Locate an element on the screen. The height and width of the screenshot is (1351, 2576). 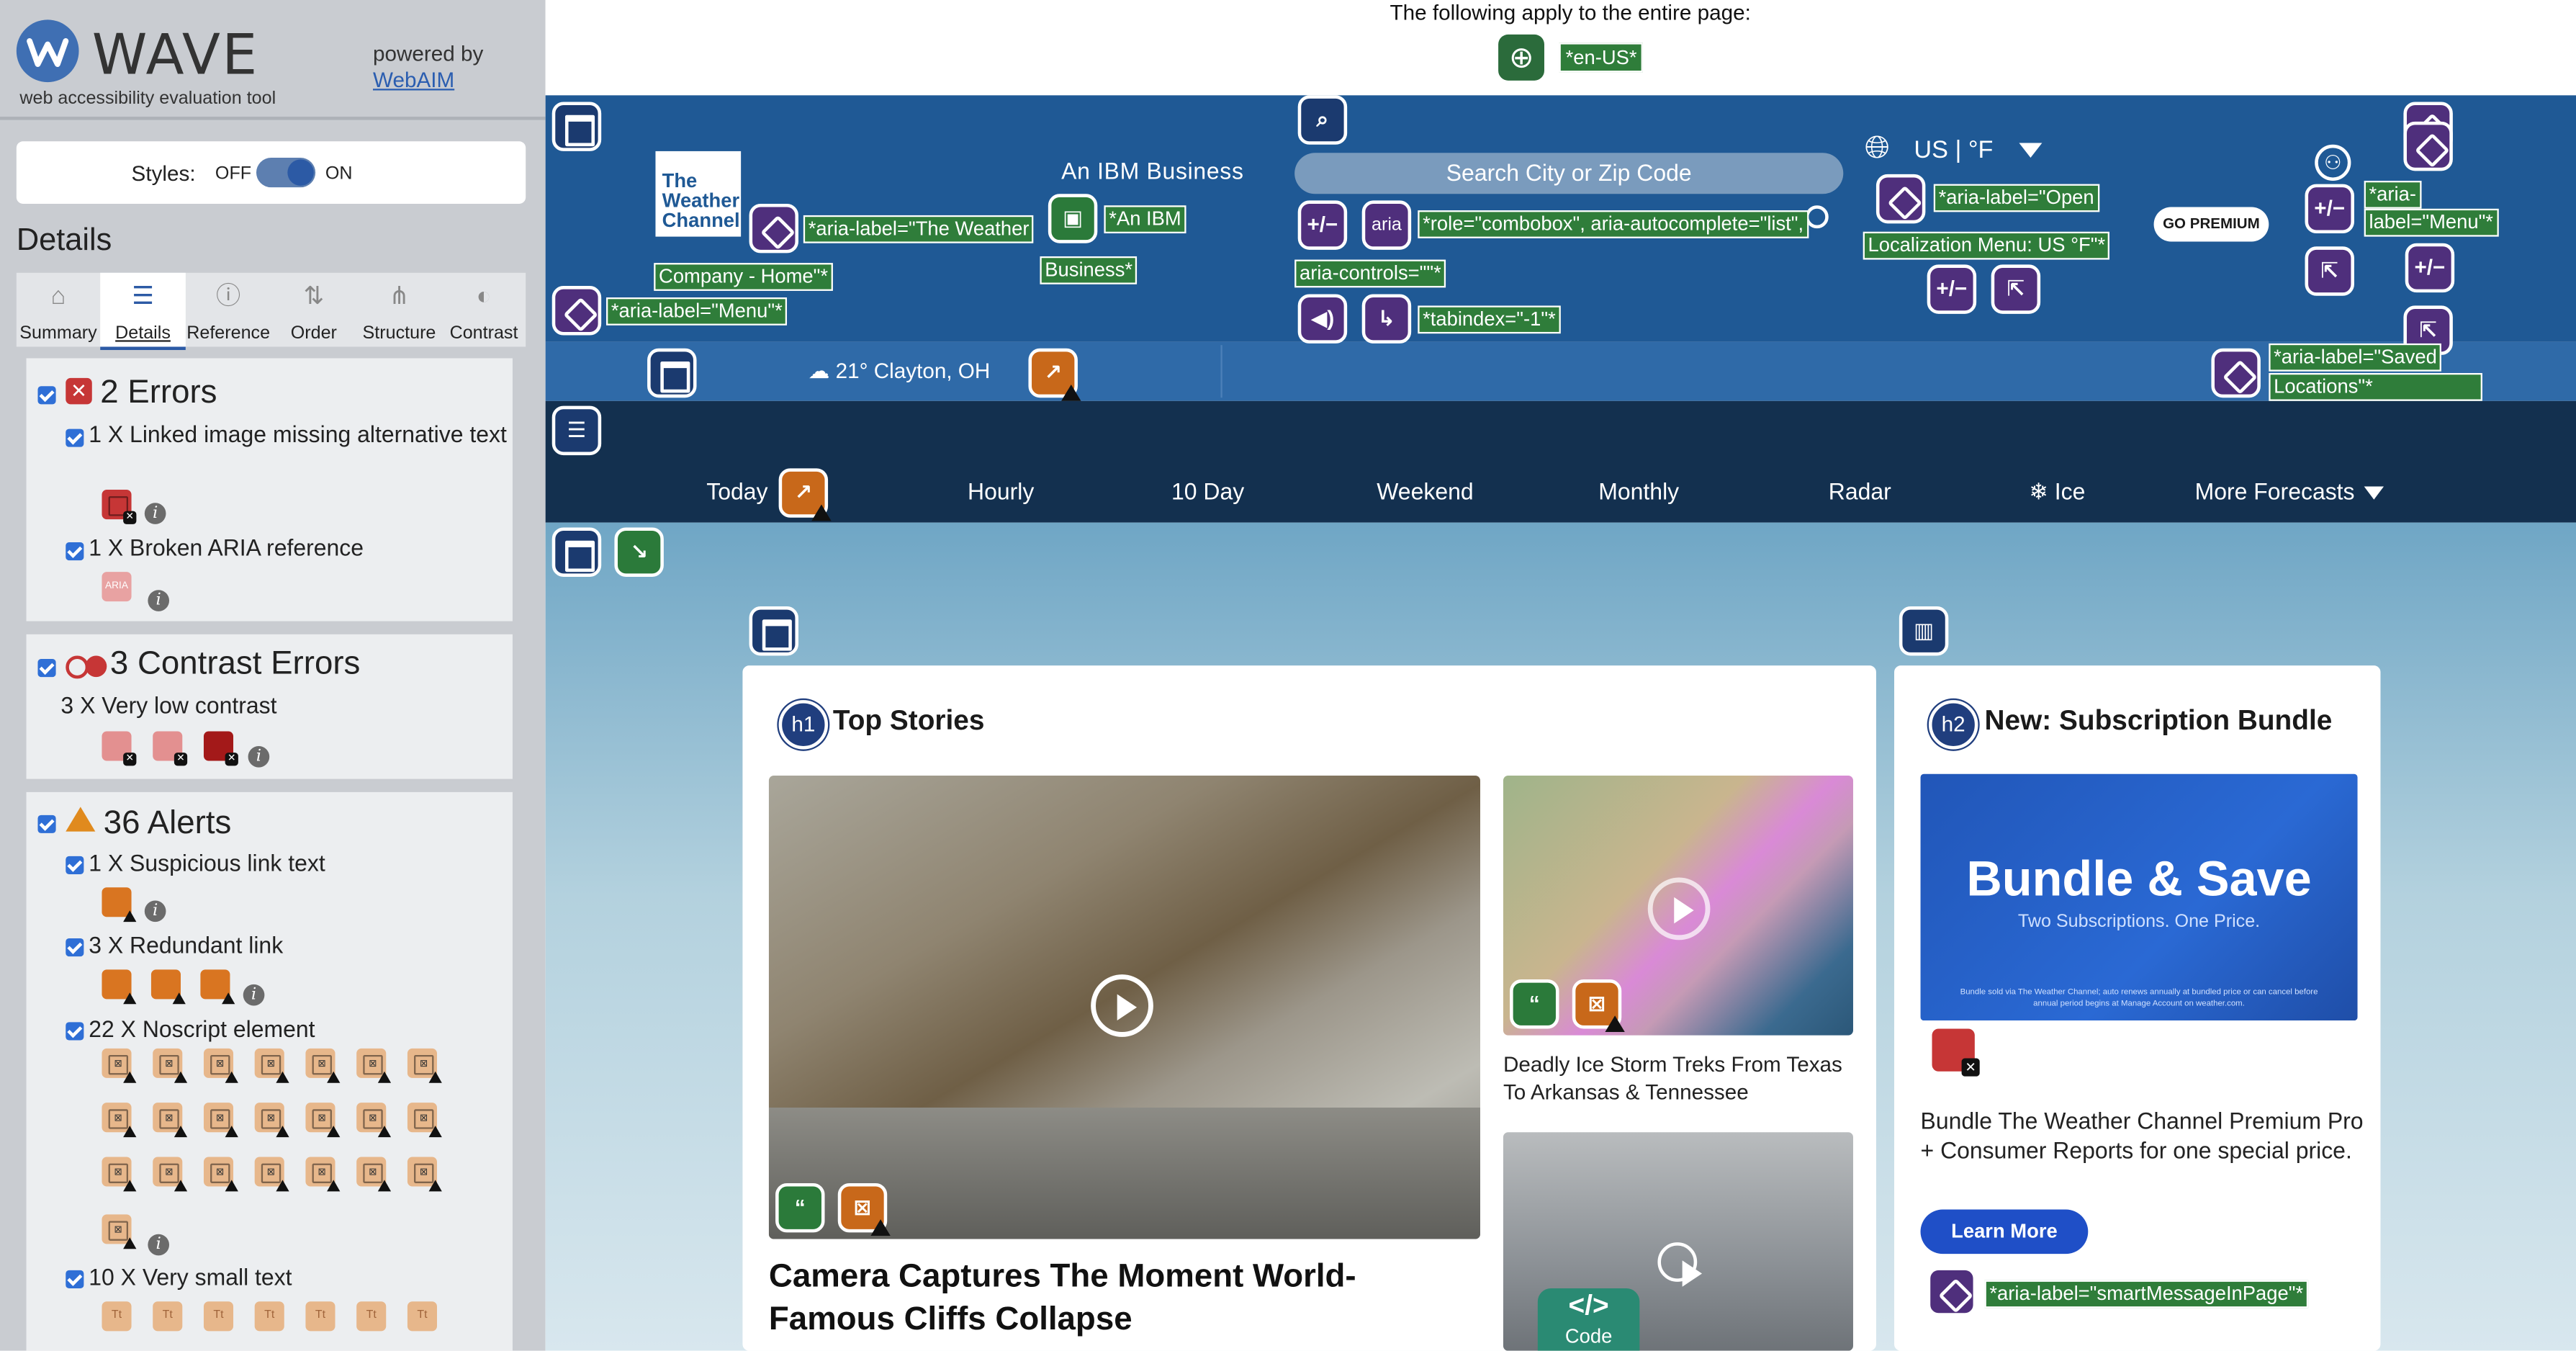
aria-ref-checkbox is located at coordinates (75, 551).